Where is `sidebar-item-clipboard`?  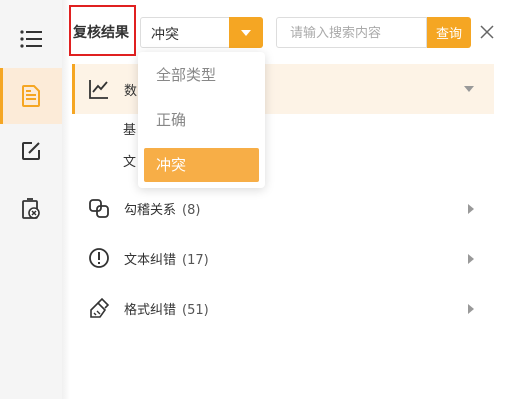 sidebar-item-clipboard is located at coordinates (31, 209).